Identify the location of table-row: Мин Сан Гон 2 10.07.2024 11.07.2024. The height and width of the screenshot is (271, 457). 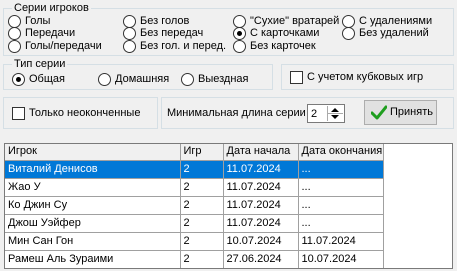
(194, 241).